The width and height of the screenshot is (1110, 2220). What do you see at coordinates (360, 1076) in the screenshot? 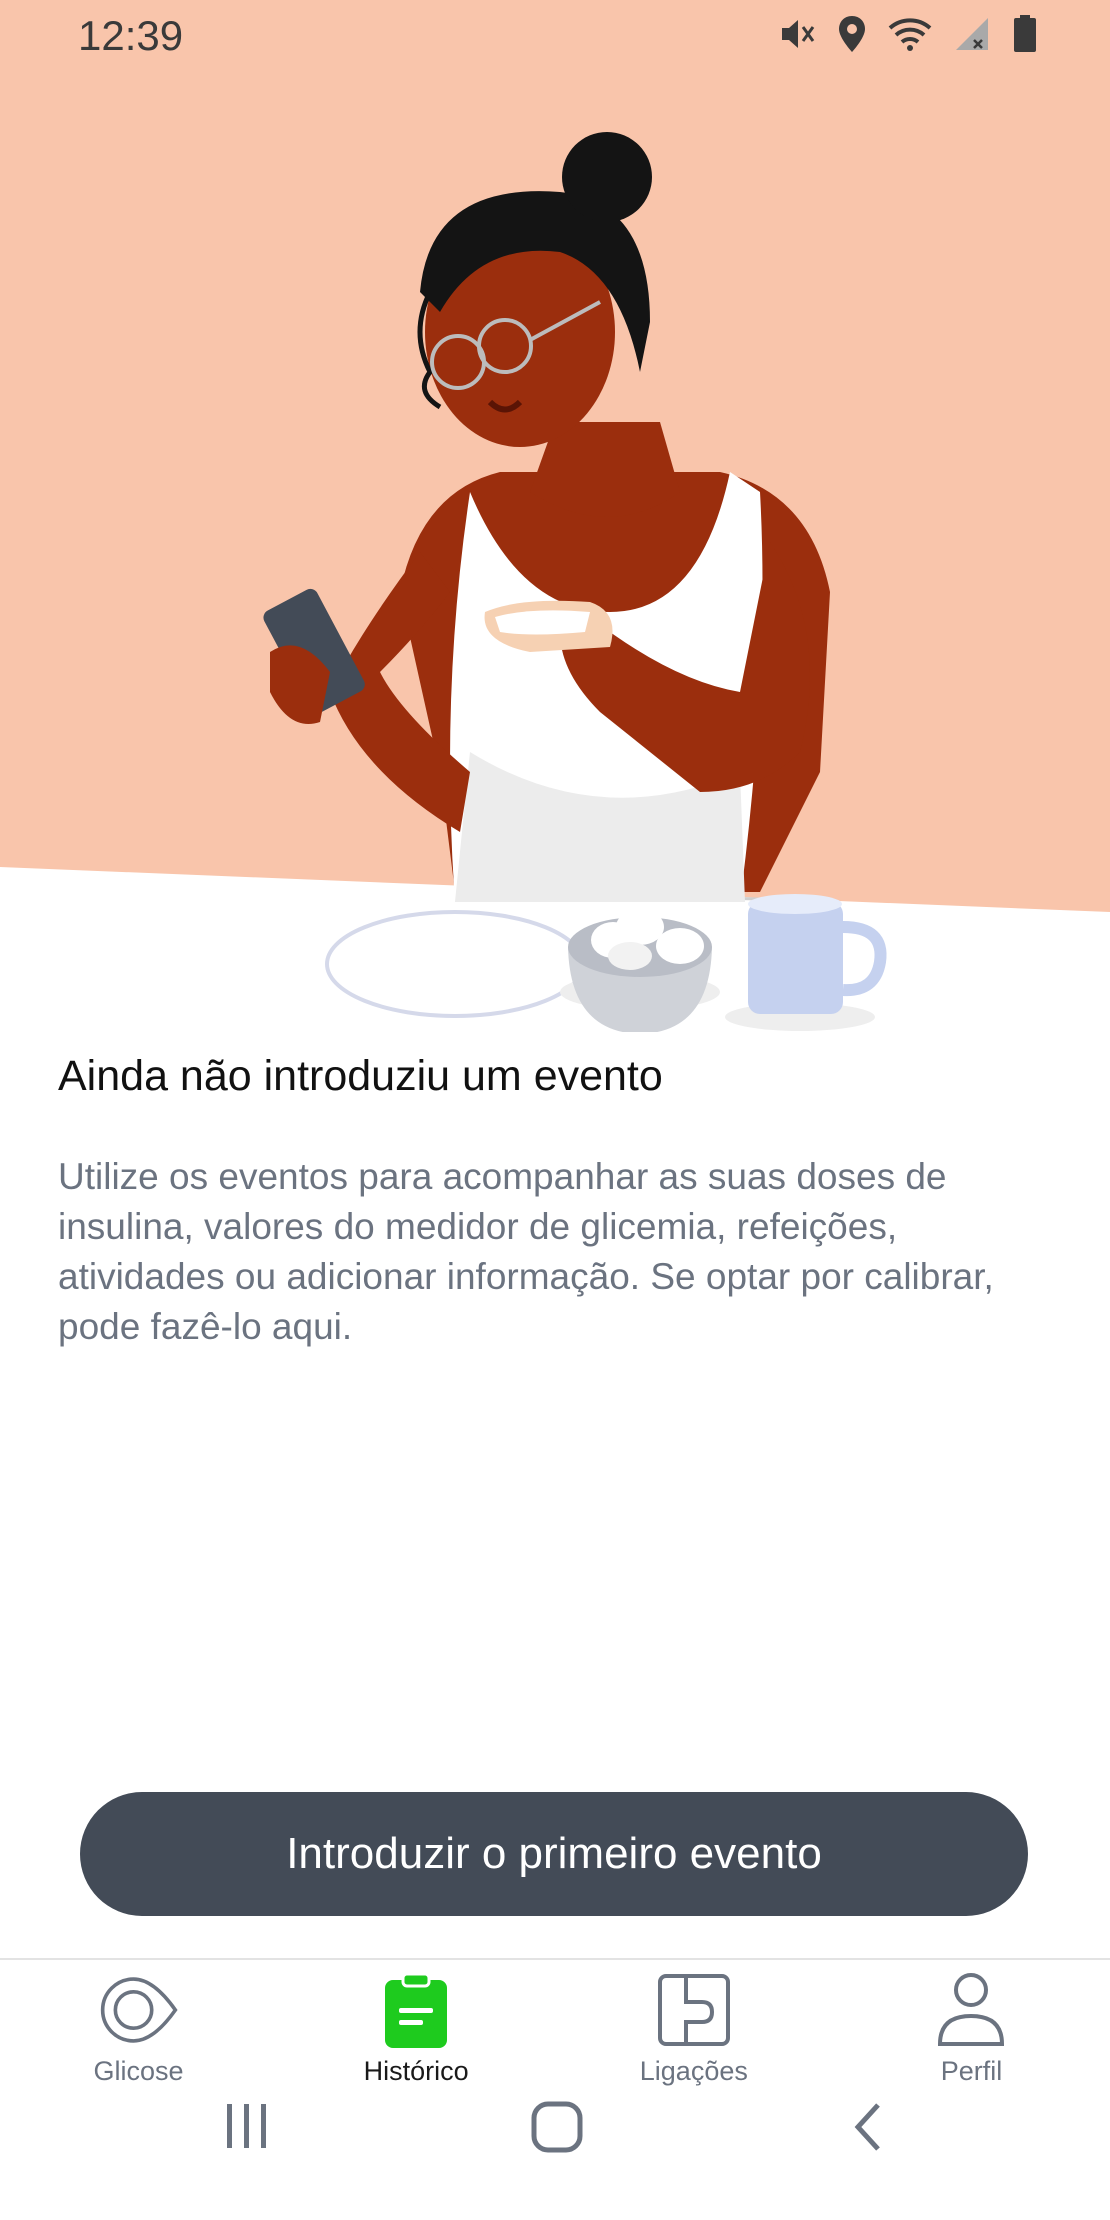
I see `empty-state-title: Ainda não introduziu um evento` at bounding box center [360, 1076].